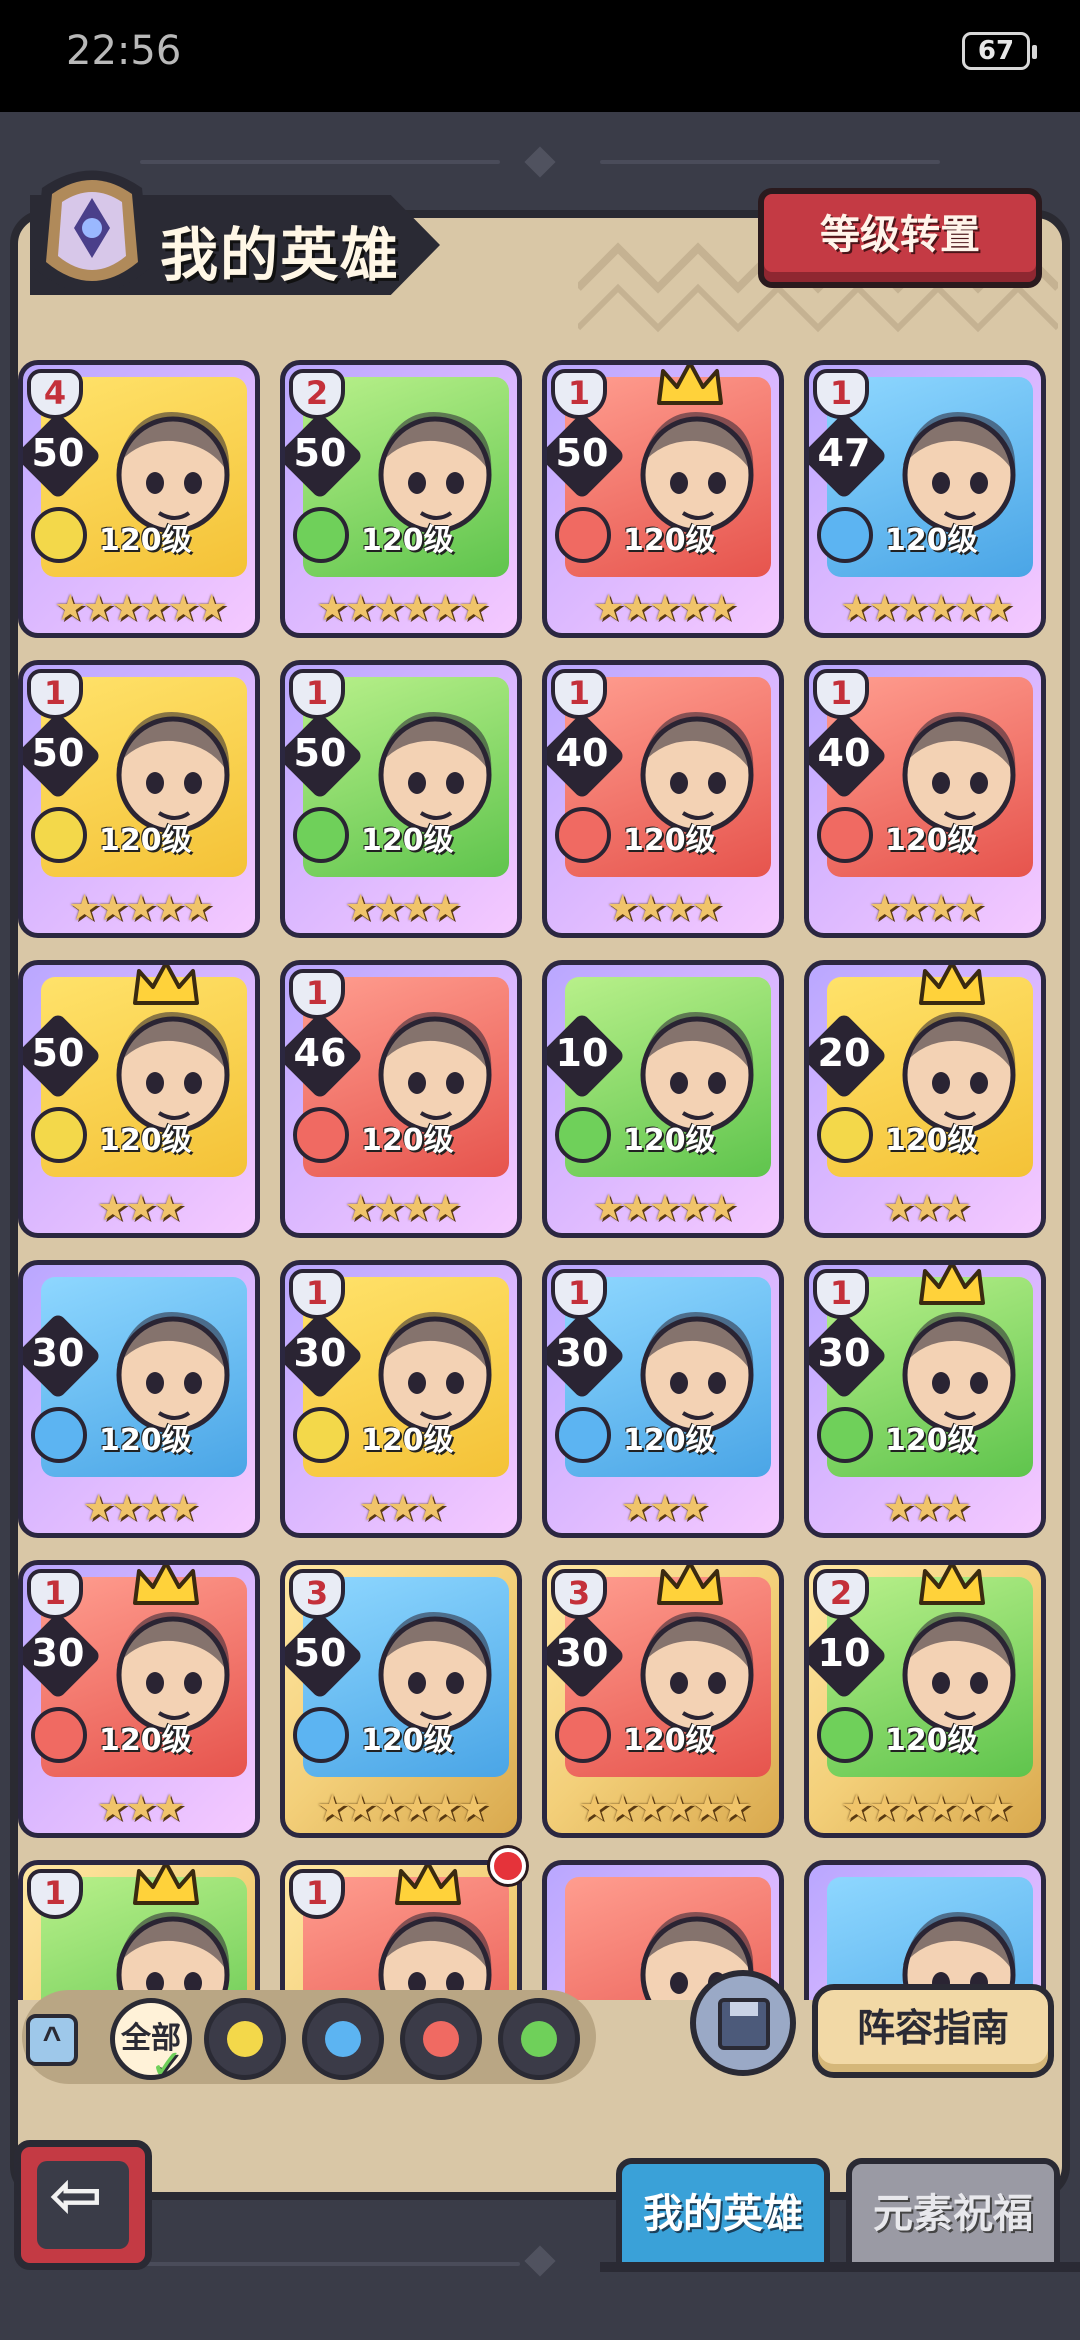 This screenshot has width=1080, height=2340. I want to click on level-transfer-button: 等级转置, so click(900, 238).